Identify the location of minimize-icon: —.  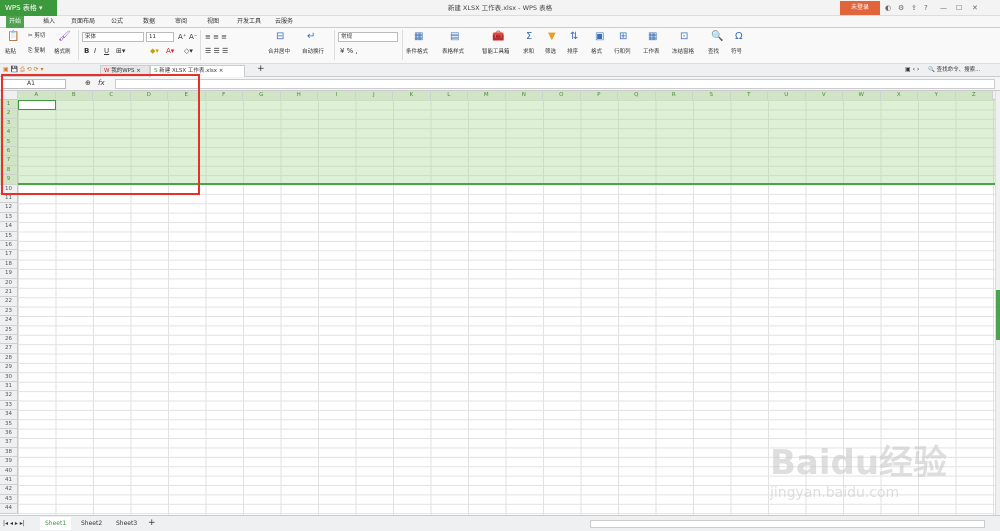
(943, 8).